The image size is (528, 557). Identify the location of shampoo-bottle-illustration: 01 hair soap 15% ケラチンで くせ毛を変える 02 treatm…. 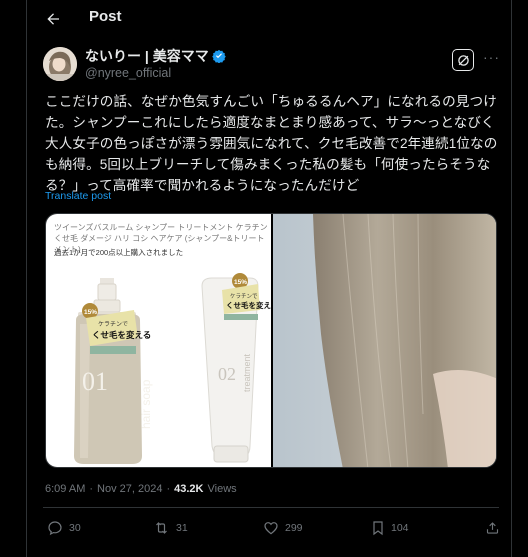
(172, 368).